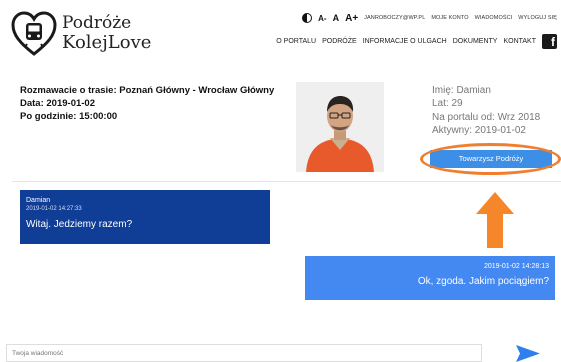 This screenshot has width=561, height=362. What do you see at coordinates (461, 90) in the screenshot?
I see `profile-name: Imię: Damian` at bounding box center [461, 90].